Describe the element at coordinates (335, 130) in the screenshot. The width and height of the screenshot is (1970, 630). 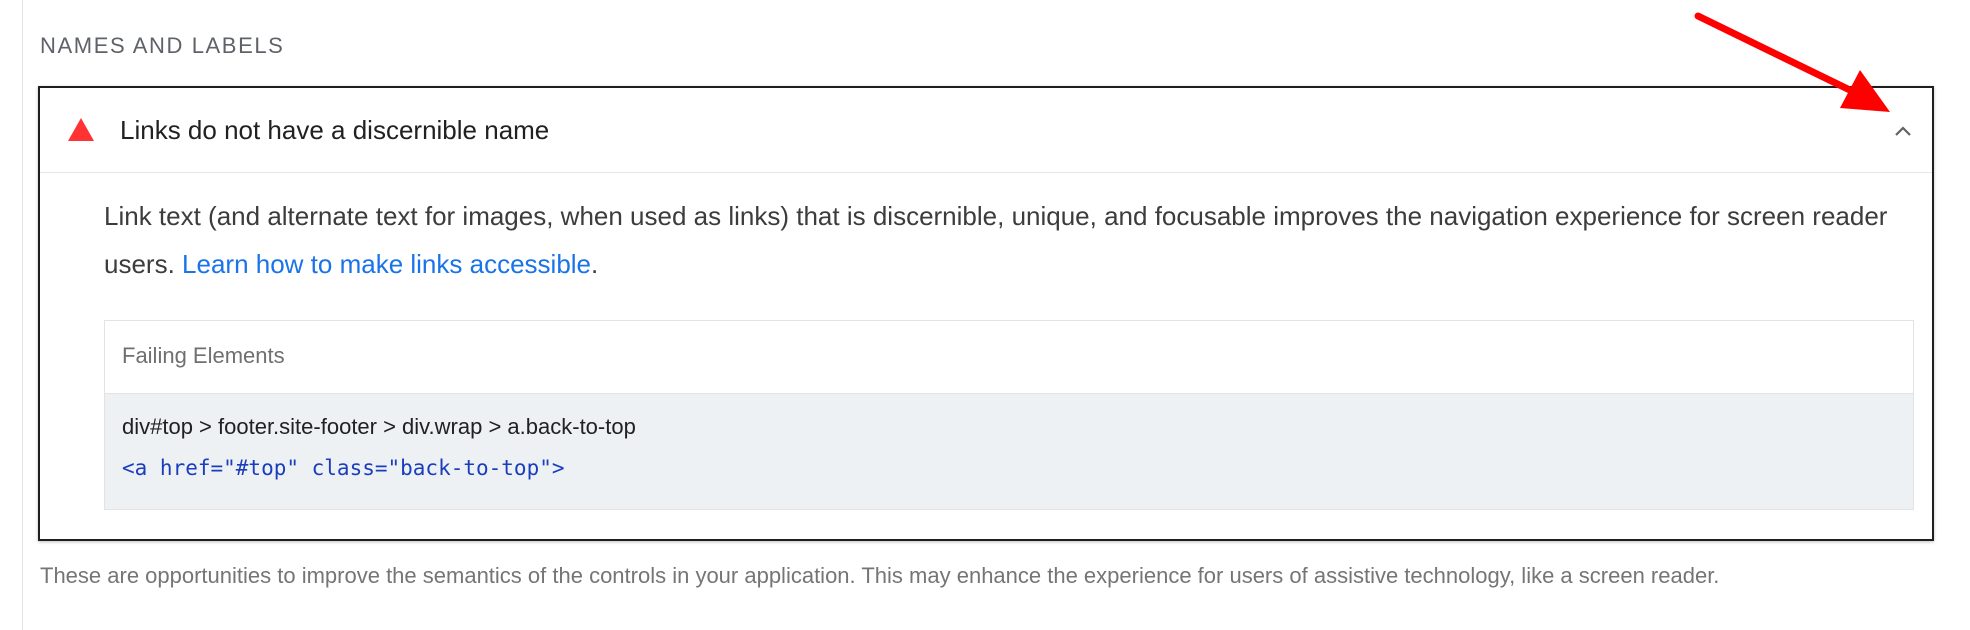
I see `audit-title: Links do not have a discernible name` at that location.